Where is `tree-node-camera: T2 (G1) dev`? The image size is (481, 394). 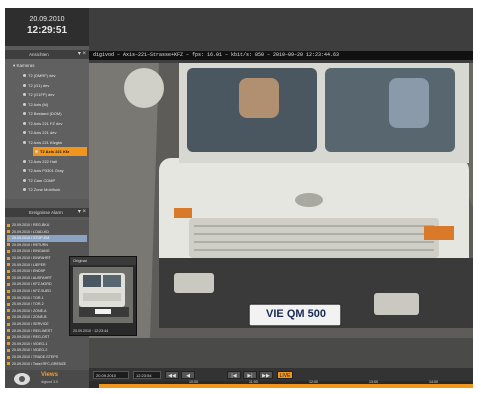 tree-node-camera: T2 (G1) dev is located at coordinates (53, 85).